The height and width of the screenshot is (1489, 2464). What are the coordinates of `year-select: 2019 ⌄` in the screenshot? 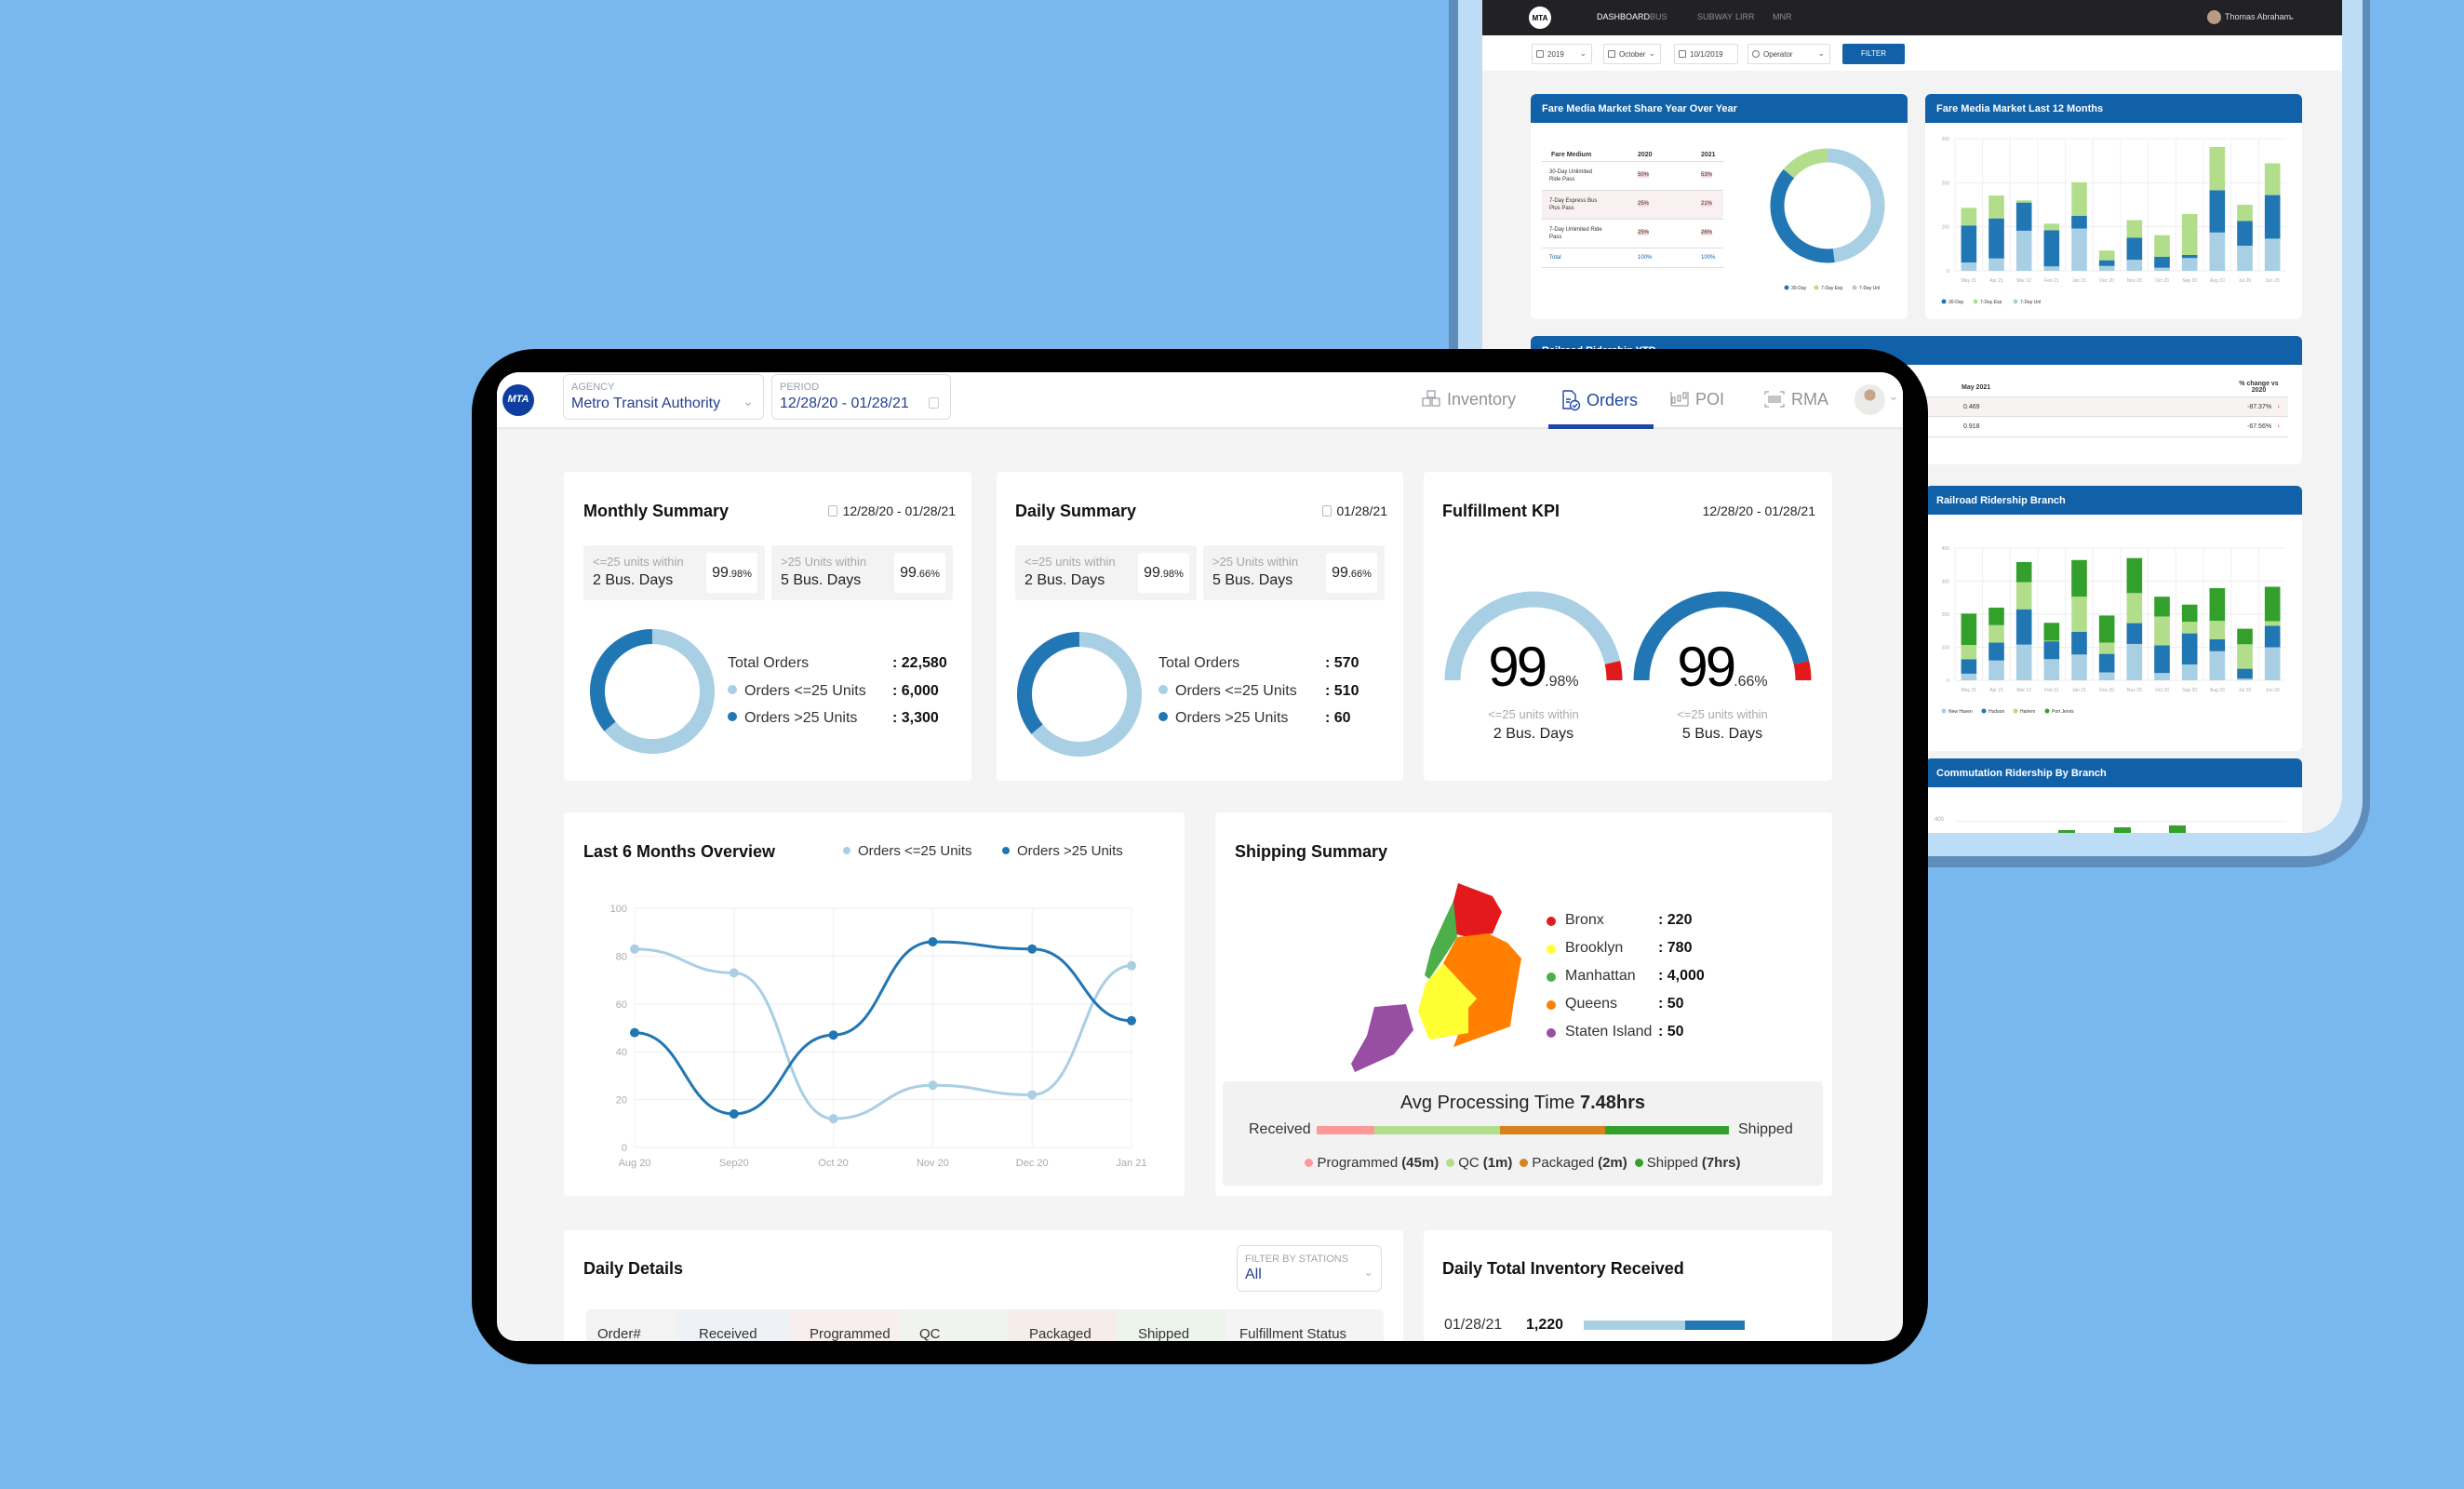 It's located at (1562, 54).